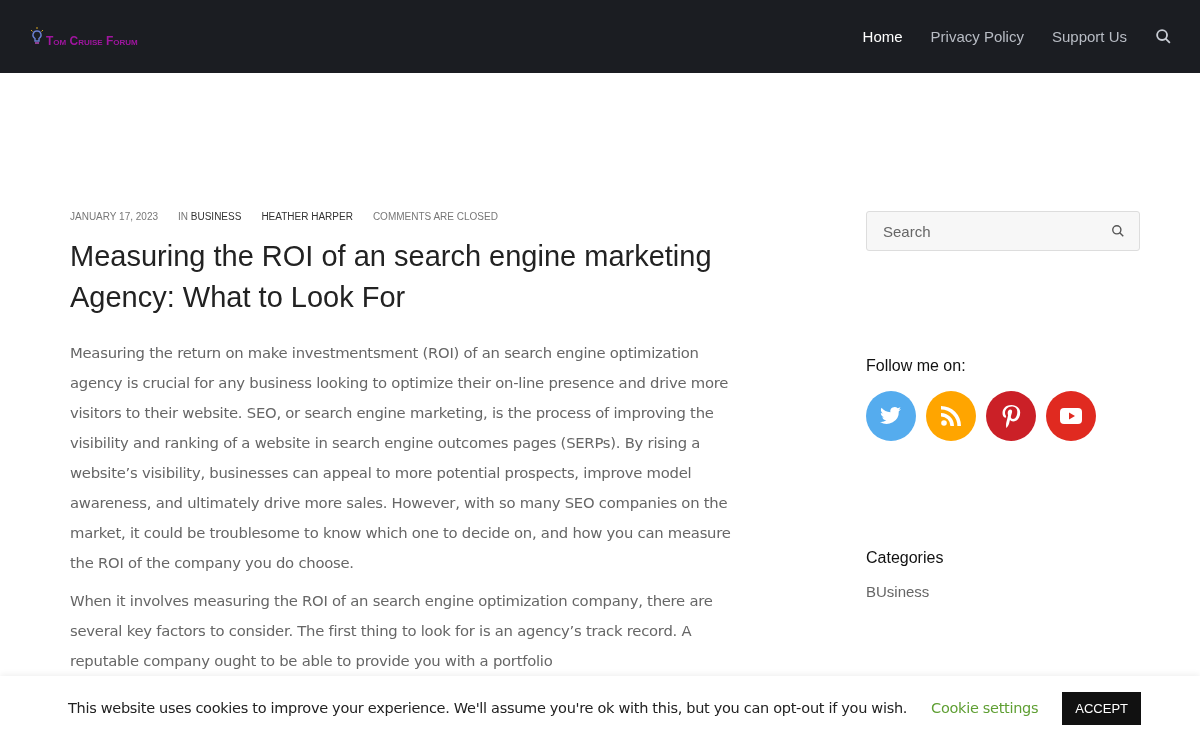  What do you see at coordinates (435, 216) in the screenshot?
I see `comments-status: COMMENTS ARE CLOSED` at bounding box center [435, 216].